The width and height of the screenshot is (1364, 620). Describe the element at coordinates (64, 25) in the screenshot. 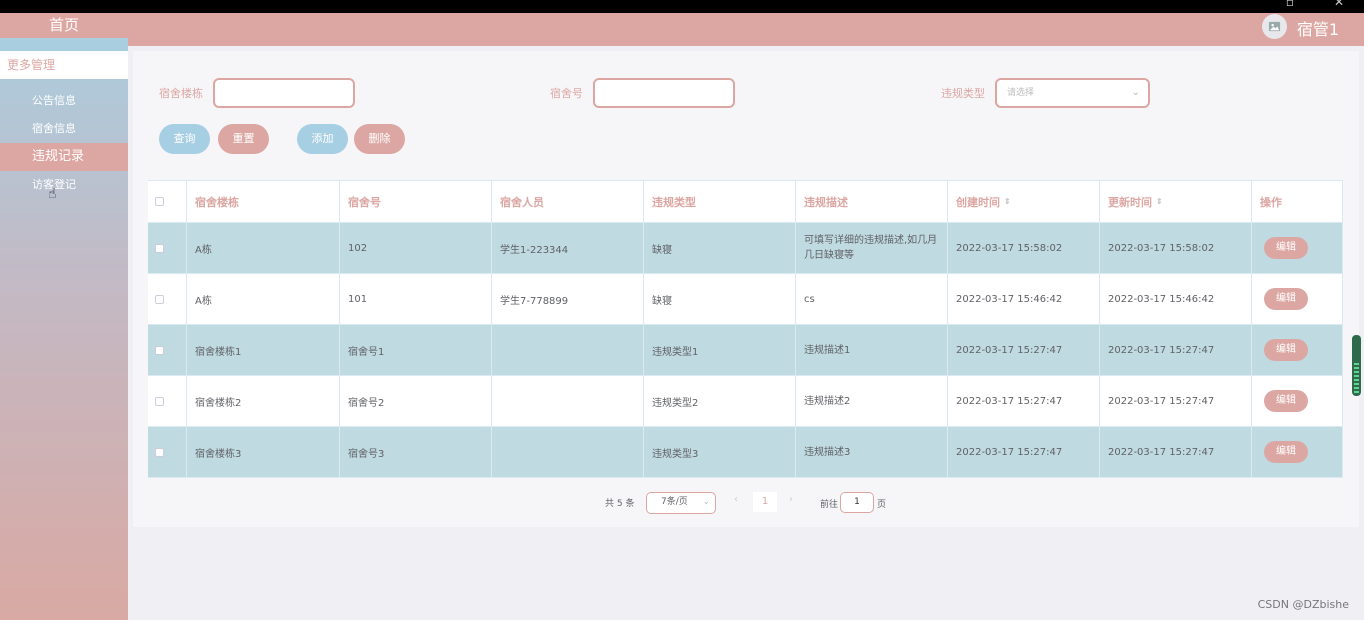

I see `sidebar-home: 首页` at that location.